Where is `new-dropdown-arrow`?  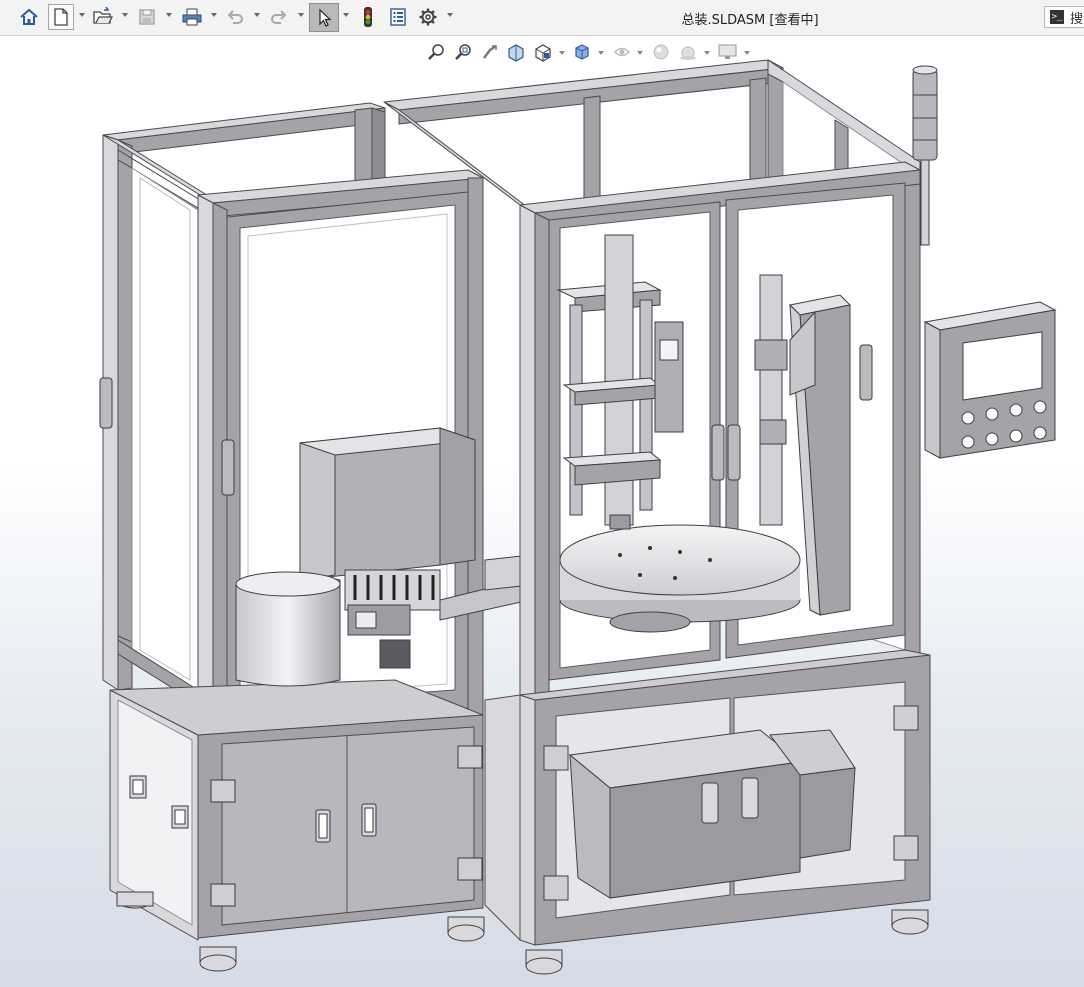 new-dropdown-arrow is located at coordinates (82, 15).